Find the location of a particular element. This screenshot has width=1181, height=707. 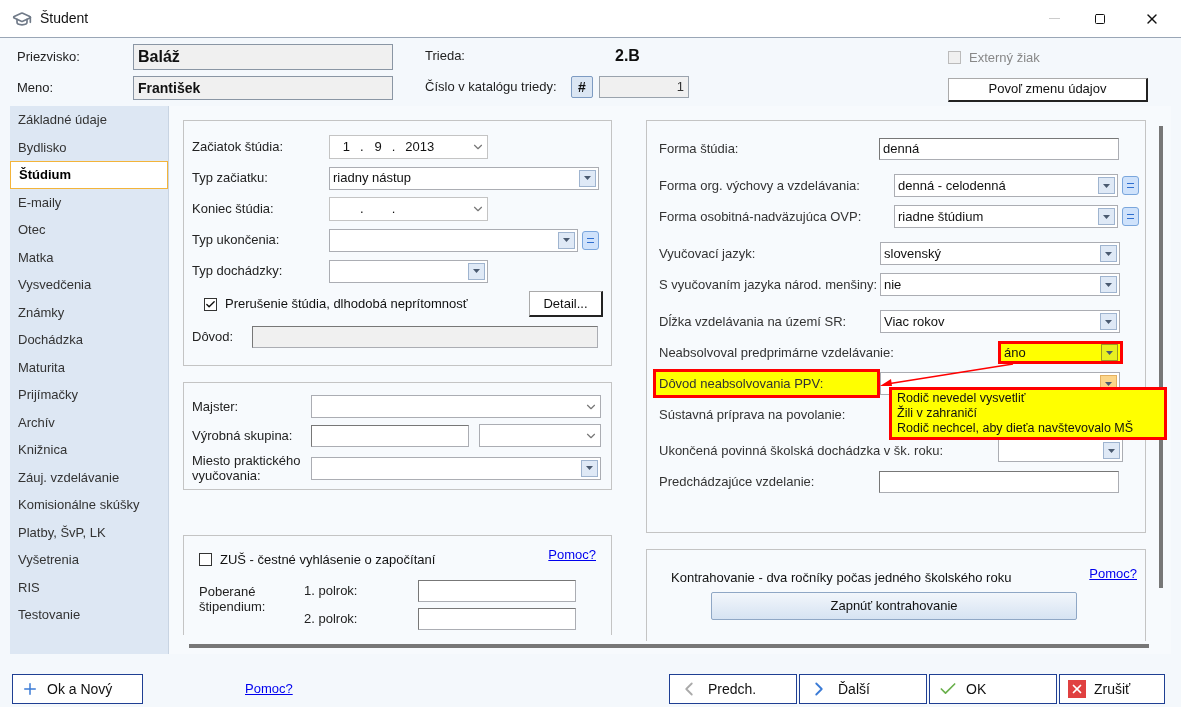

field-label: Dĺžka vzdelávania na území SR: is located at coordinates (753, 321).